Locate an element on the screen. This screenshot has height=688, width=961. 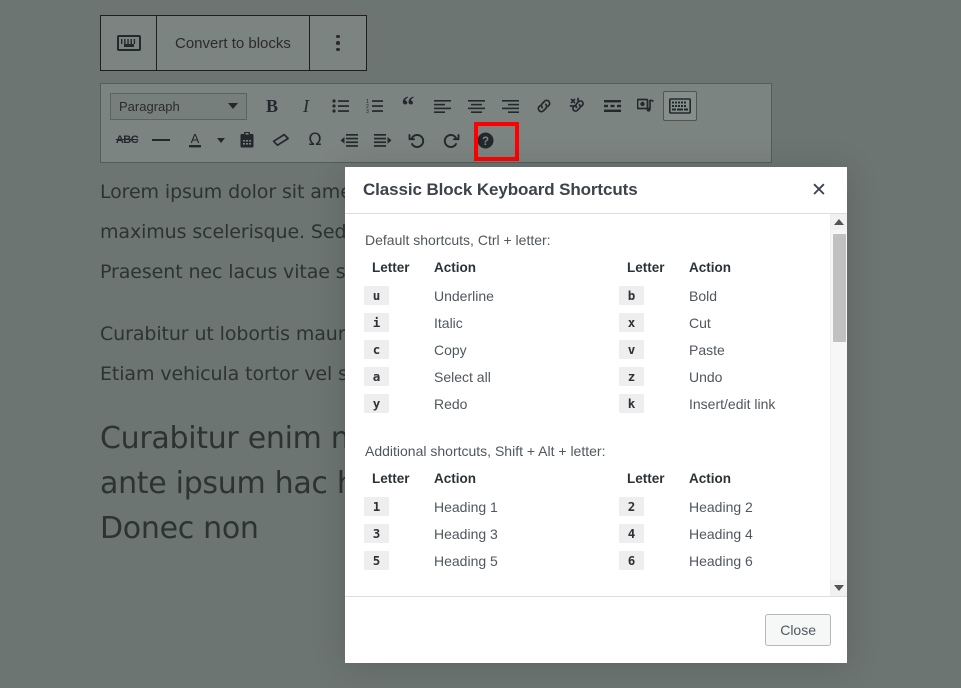
action-cell: Cut is located at coordinates (700, 322).